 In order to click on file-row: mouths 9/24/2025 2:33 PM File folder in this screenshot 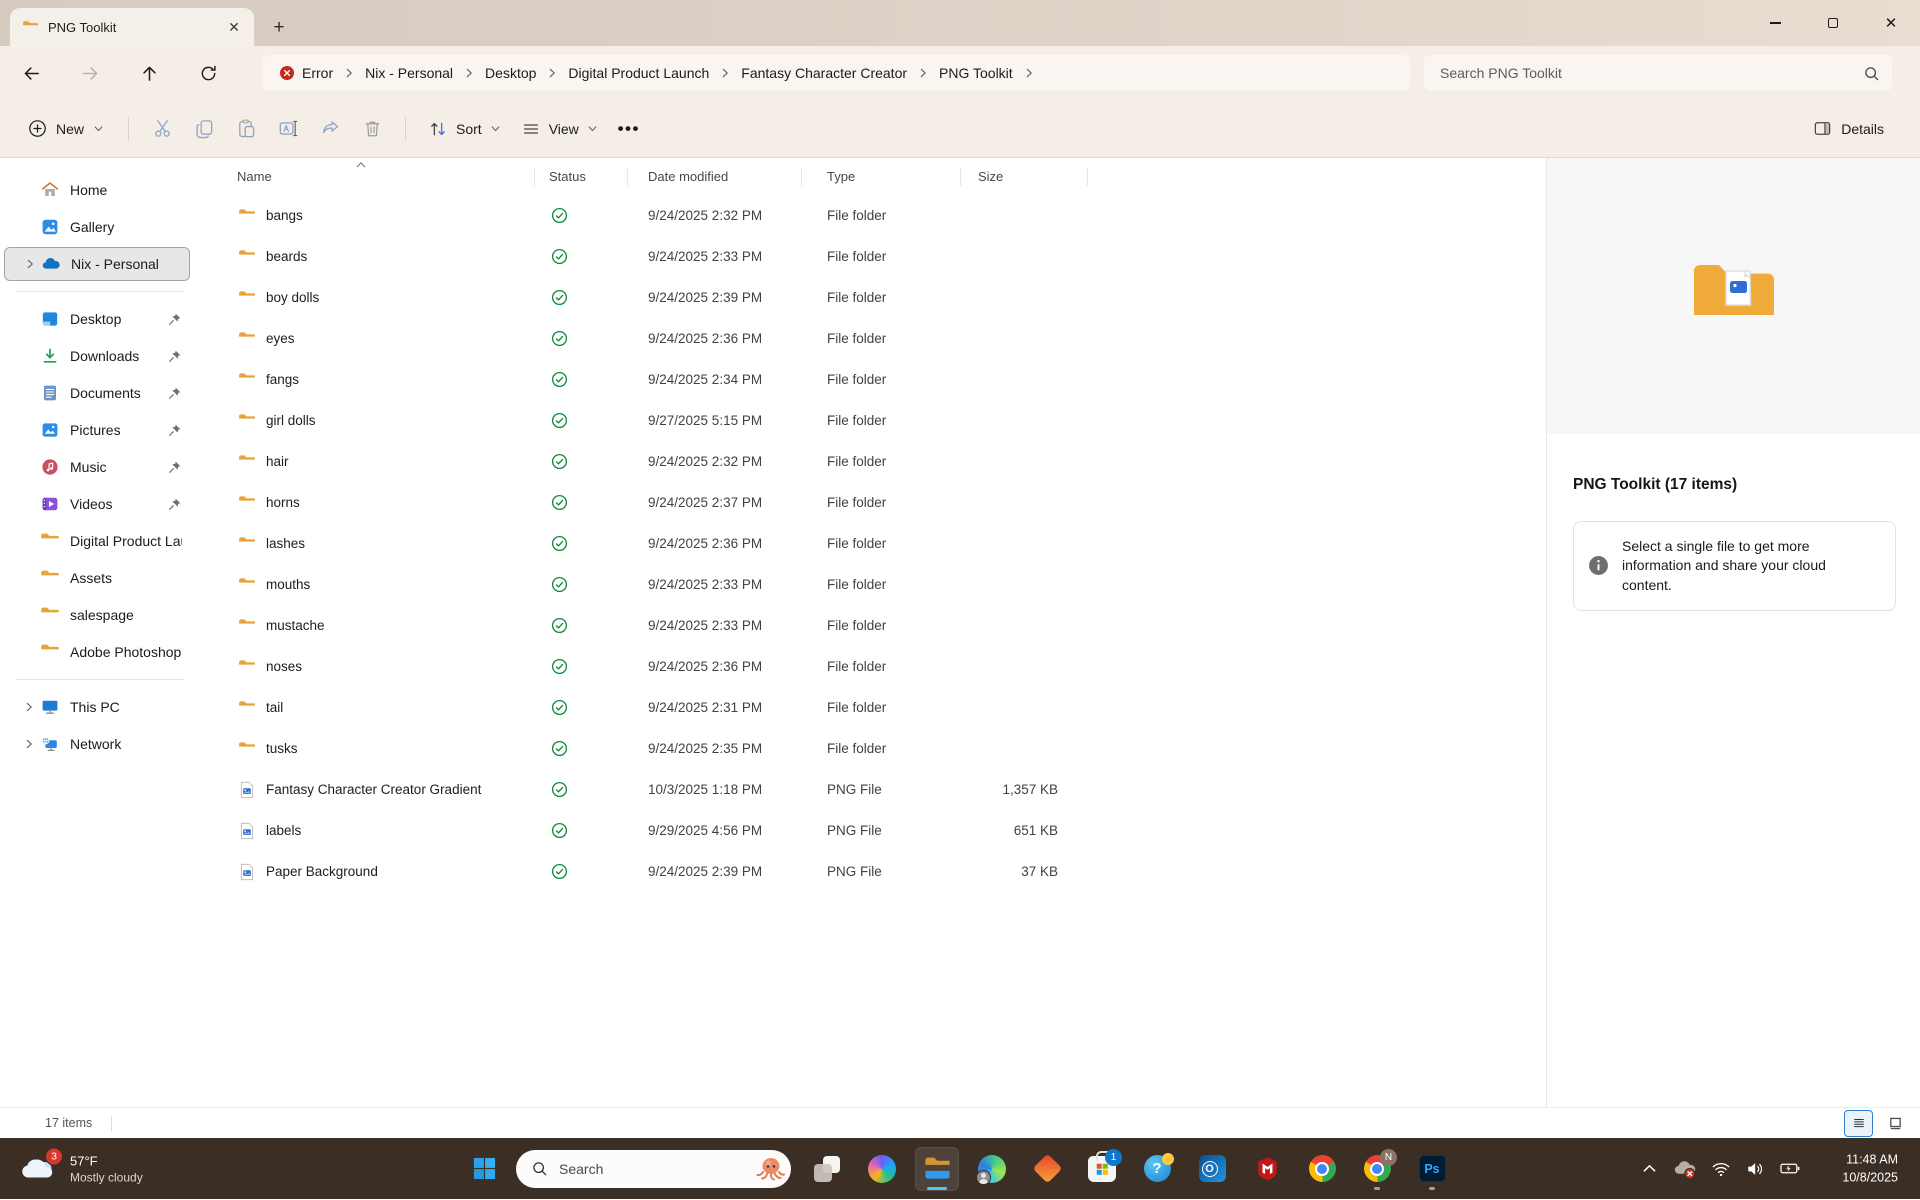, I will do `click(884, 584)`.